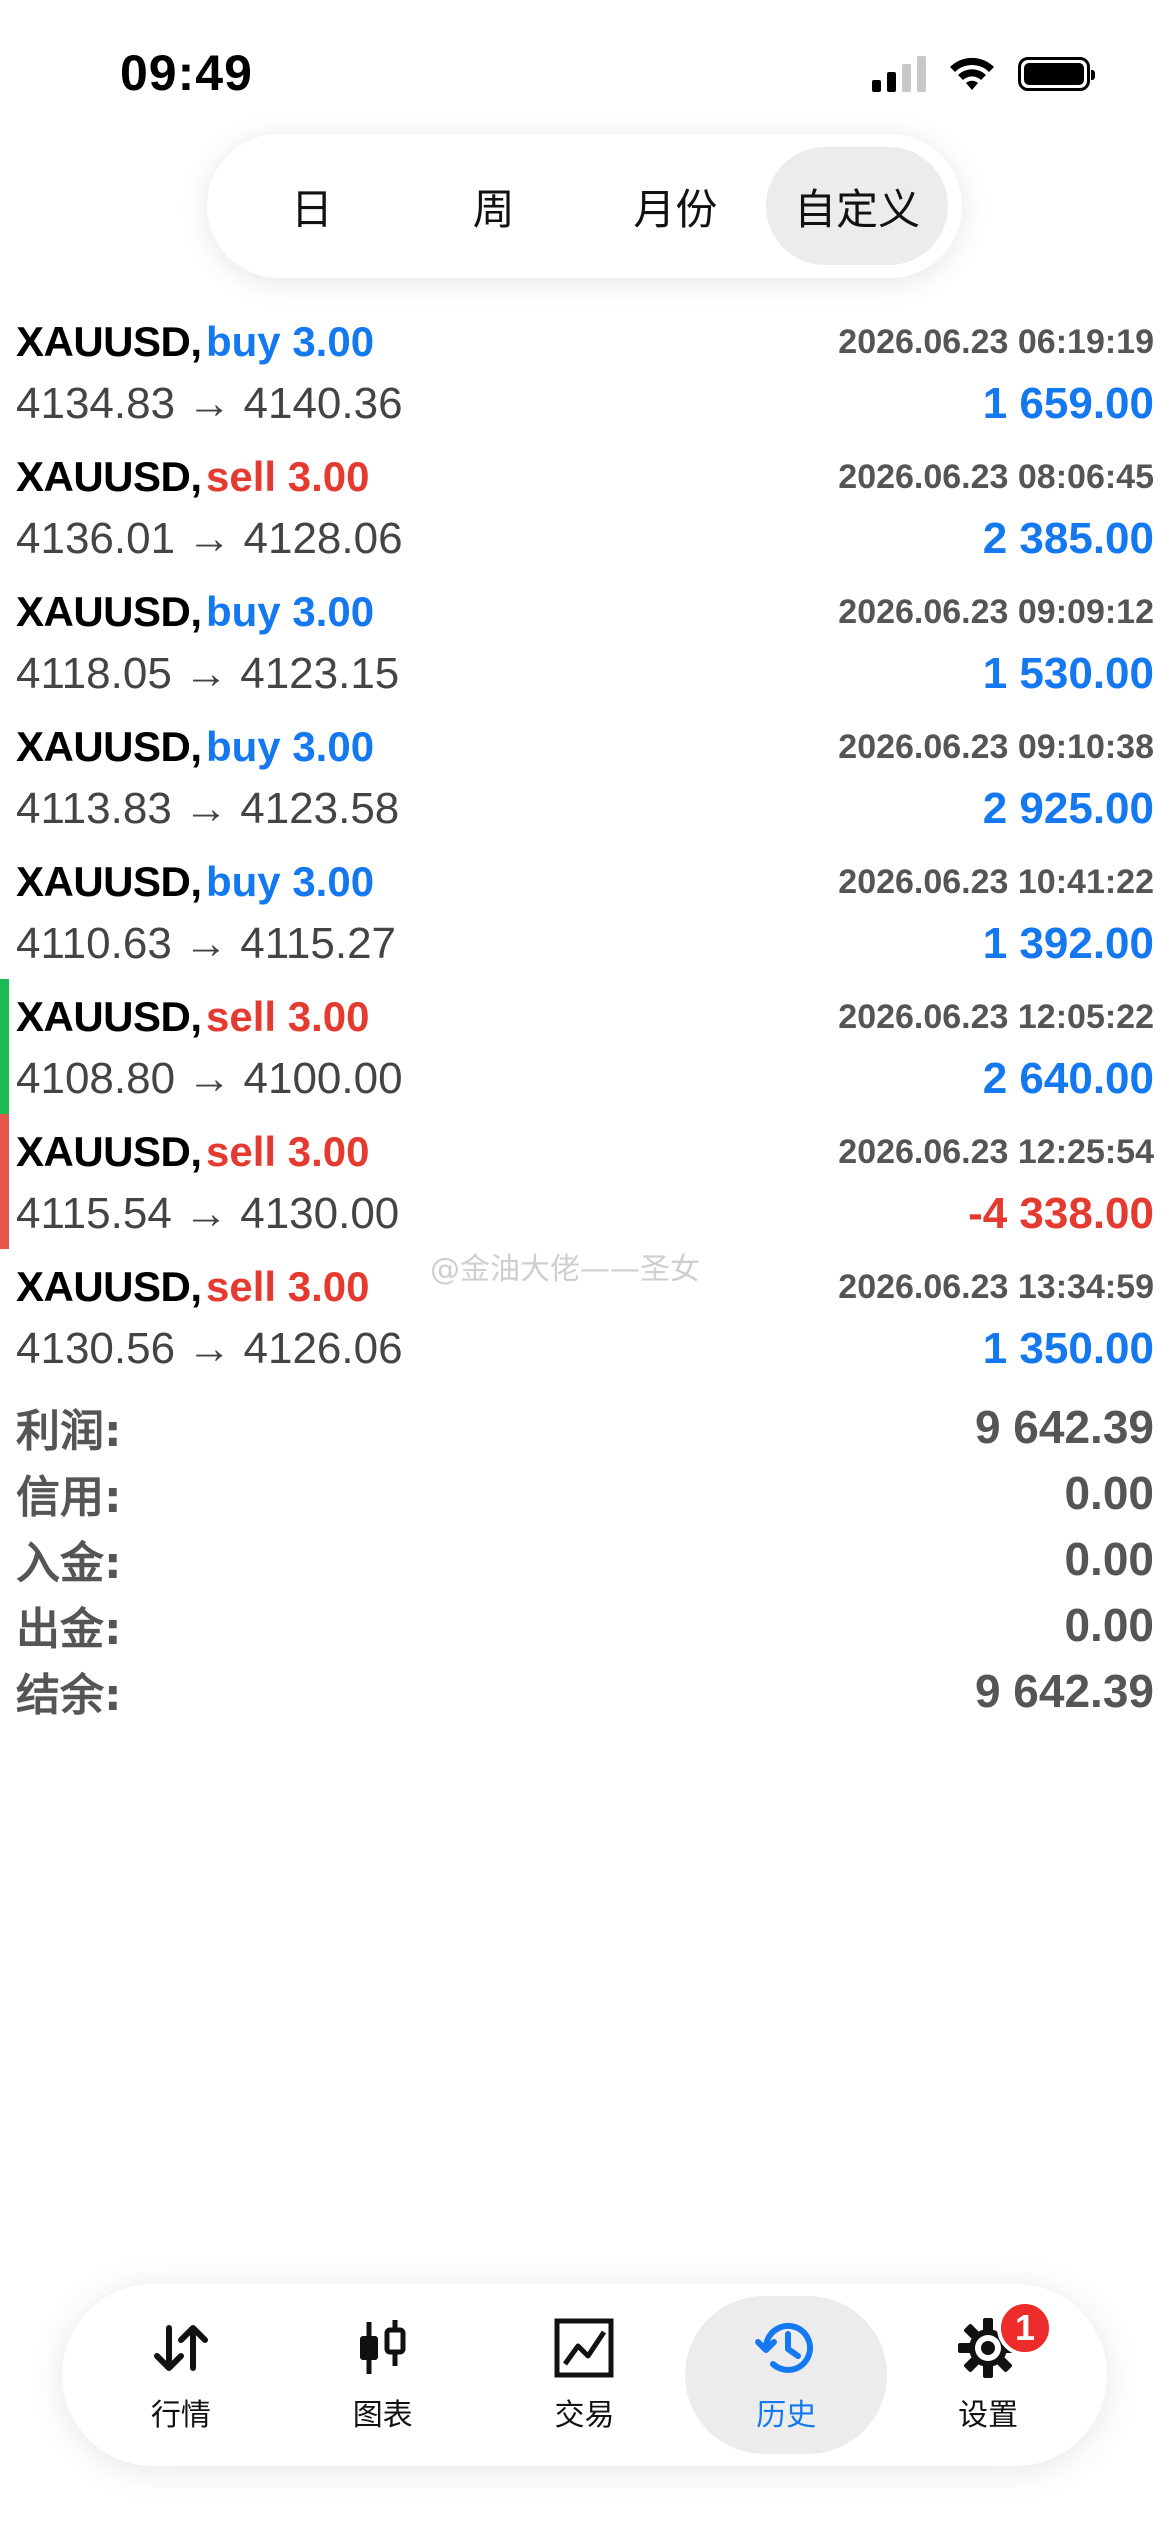 This screenshot has width=1170, height=2532. Describe the element at coordinates (996, 1286) in the screenshot. I see `deal-time: 2026.06.23 13:34:59` at that location.